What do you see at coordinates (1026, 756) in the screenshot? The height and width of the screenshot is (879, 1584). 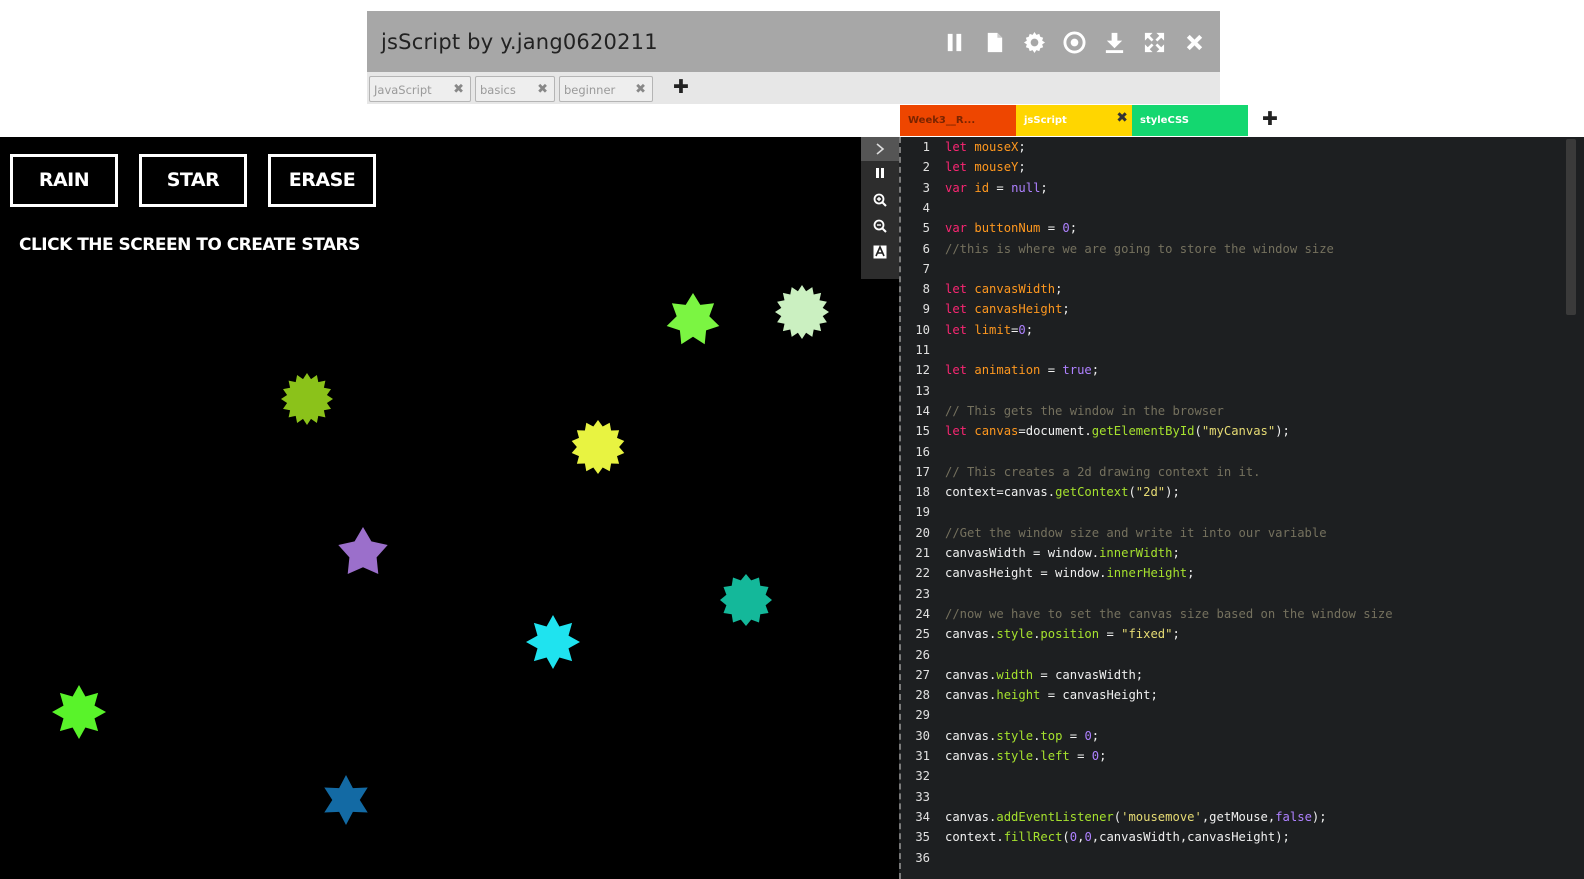 I see `code-text: canvas.style.left = 0;` at bounding box center [1026, 756].